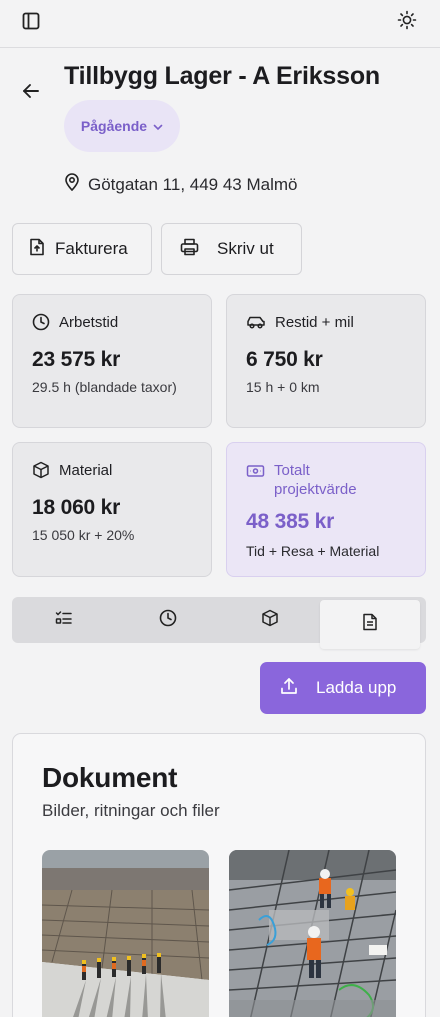 The height and width of the screenshot is (1017, 440). I want to click on upload-icon, so click(289, 688).